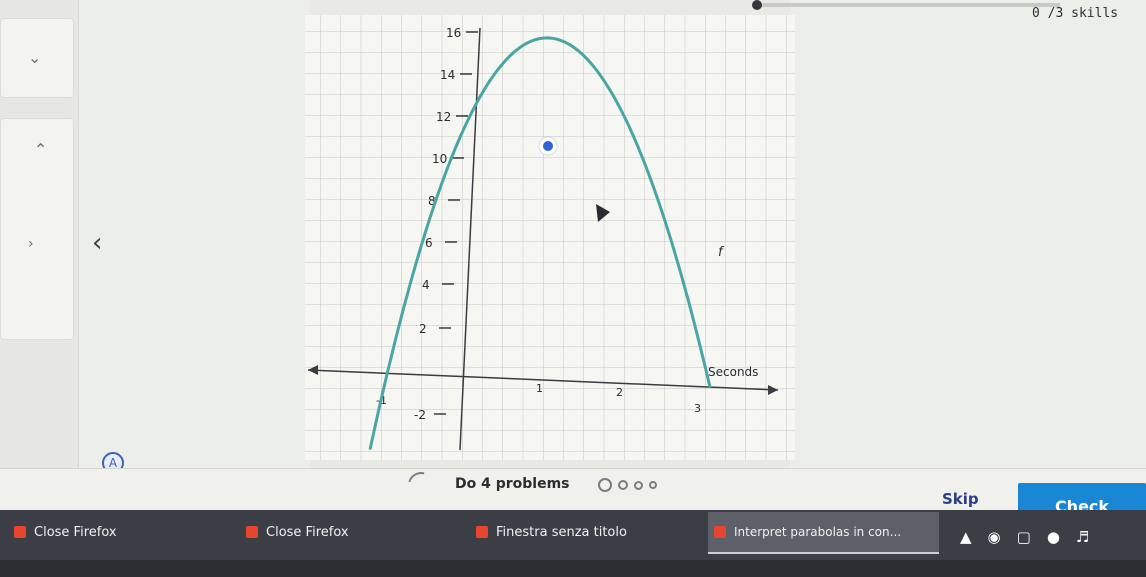  What do you see at coordinates (697, 408) in the screenshot?
I see `x-tick-label: 3` at bounding box center [697, 408].